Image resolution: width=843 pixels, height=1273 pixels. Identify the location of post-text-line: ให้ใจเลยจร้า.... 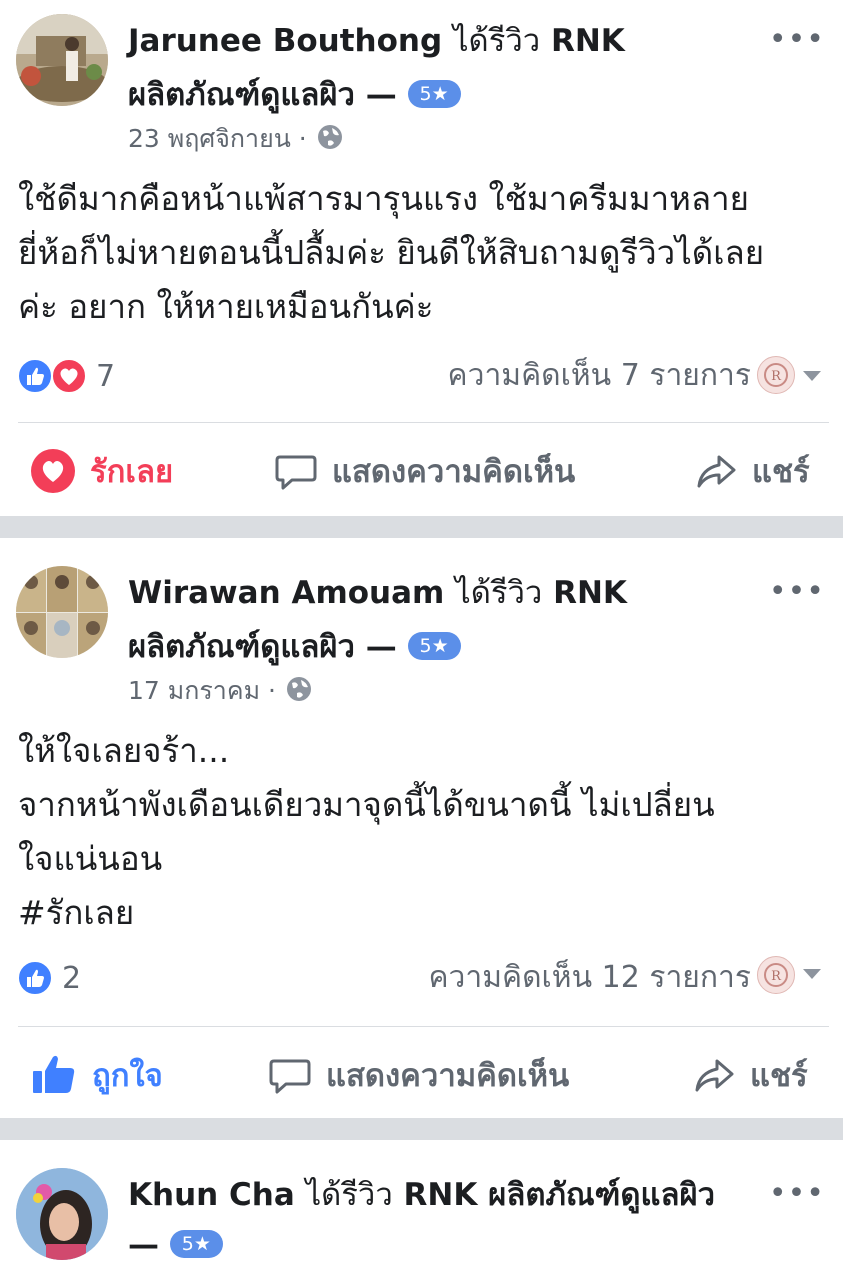
(124, 750).